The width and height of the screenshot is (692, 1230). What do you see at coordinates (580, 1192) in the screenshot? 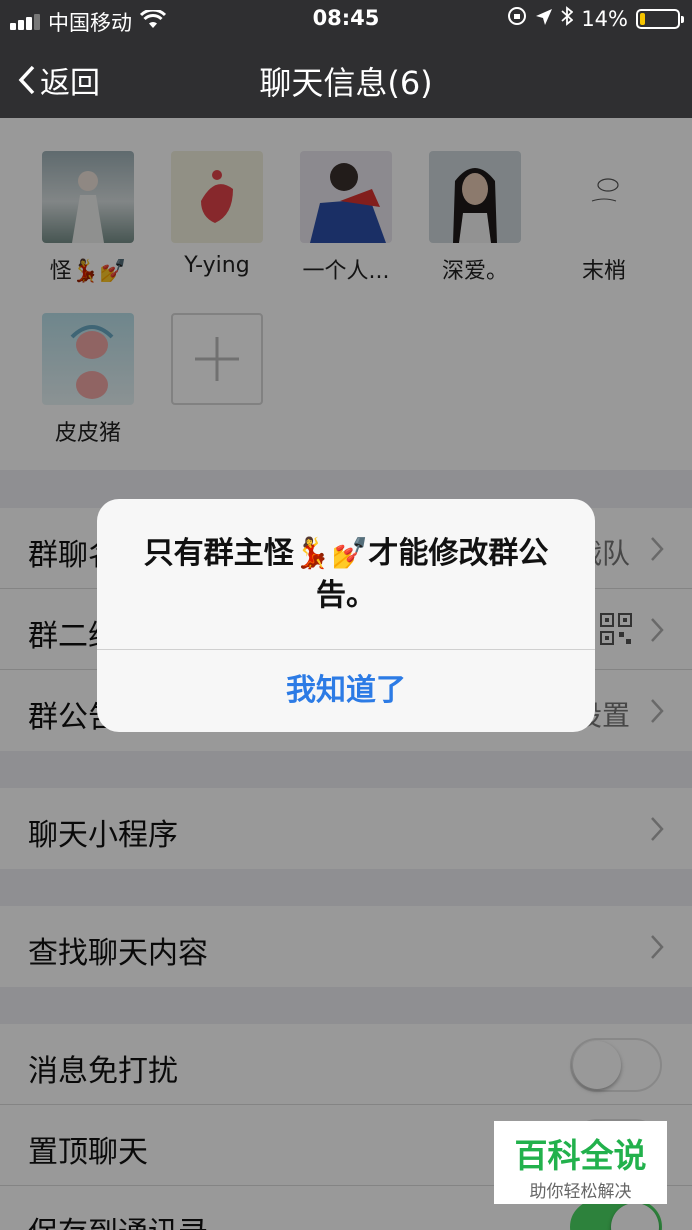
I see `watermark-subtitle: 助你轻松解决` at bounding box center [580, 1192].